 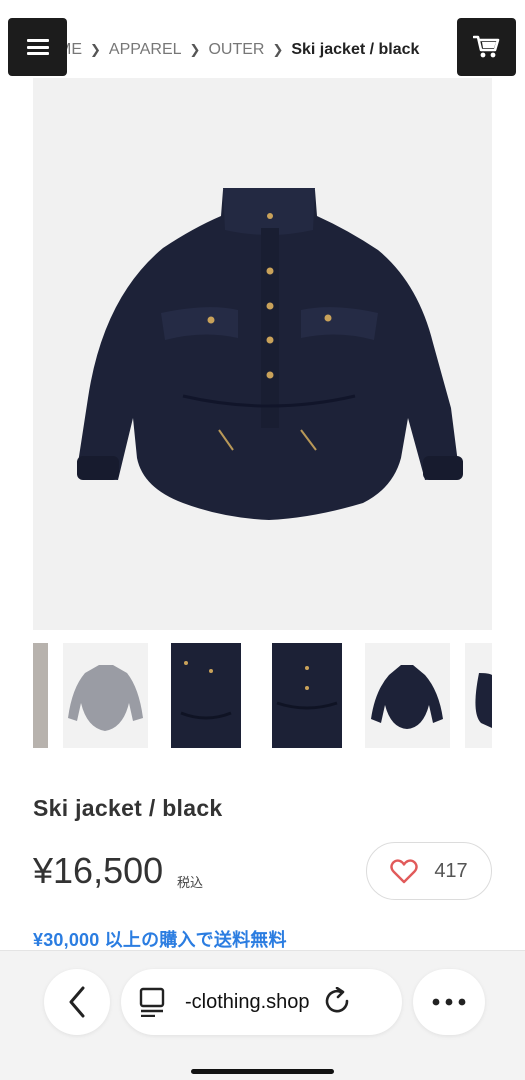 I want to click on more-dots-icon, so click(x=449, y=1002).